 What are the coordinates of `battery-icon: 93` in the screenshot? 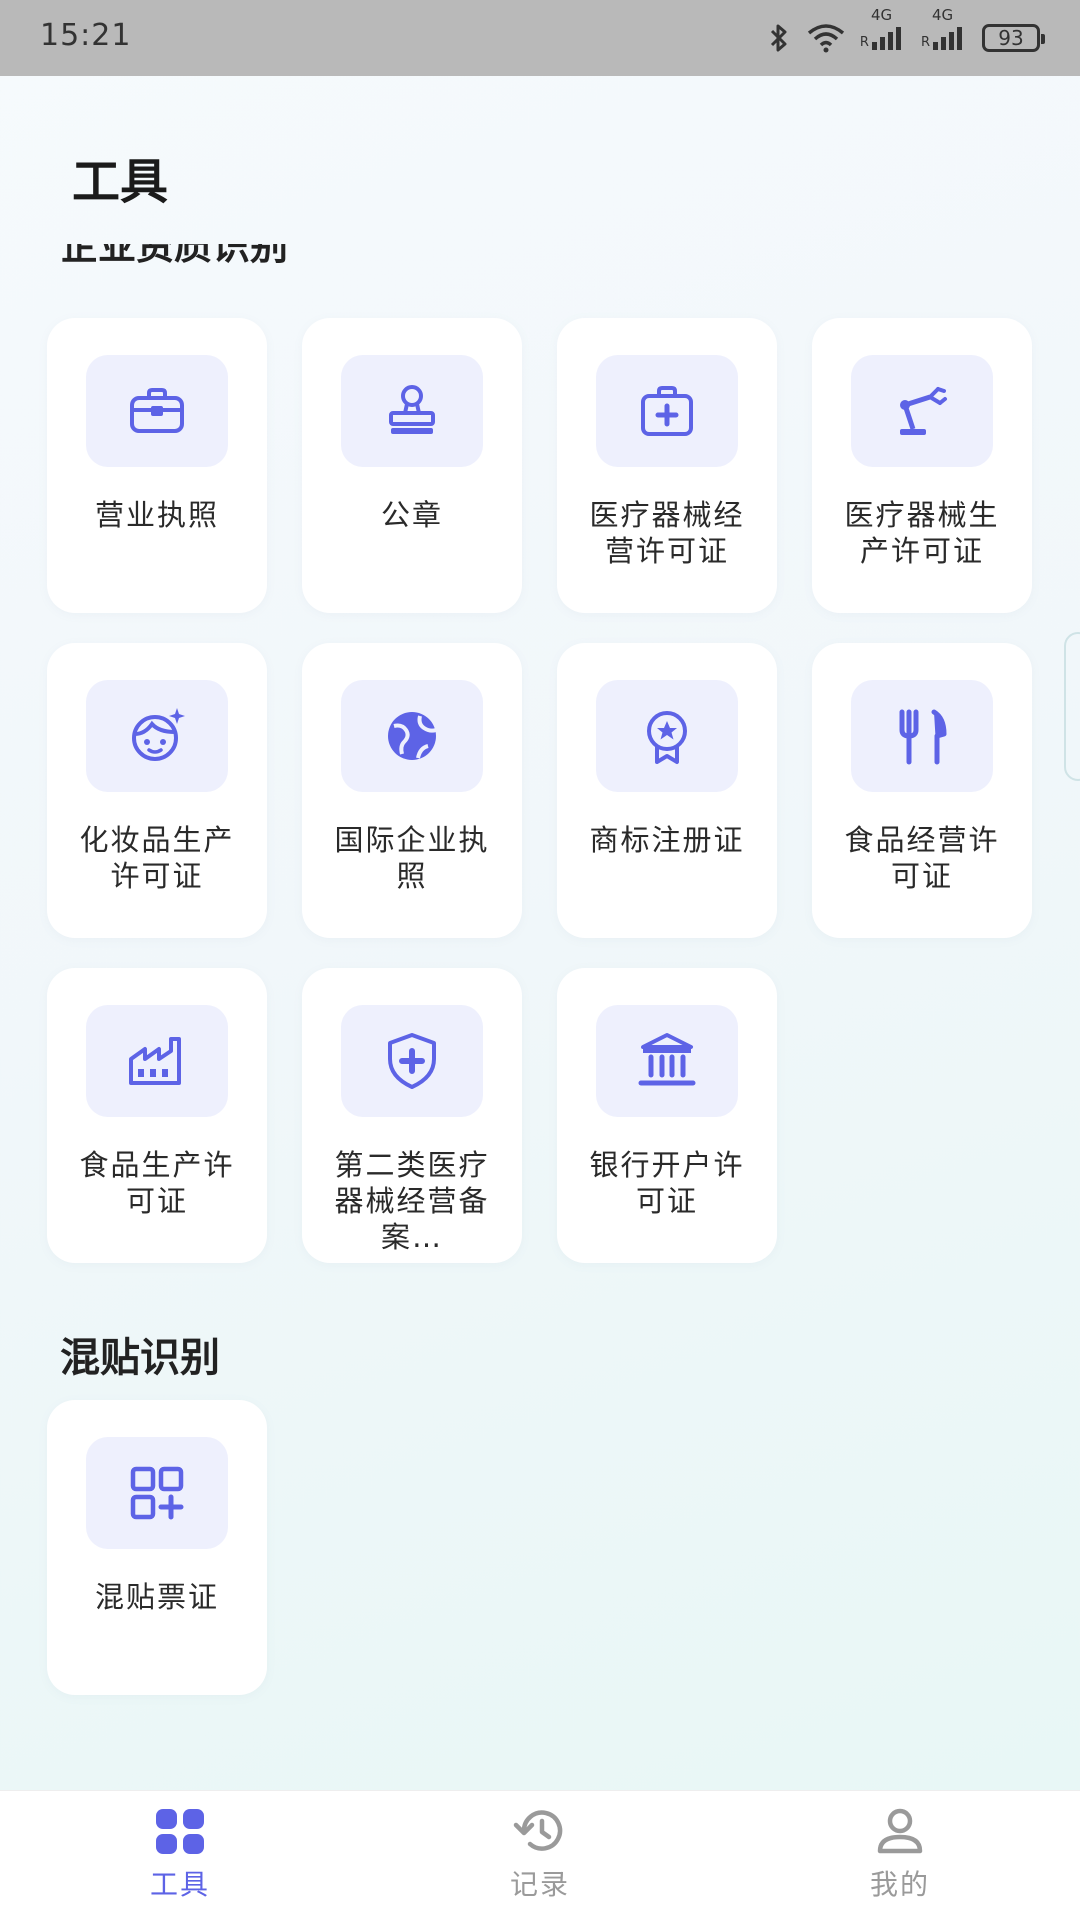 It's located at (1013, 38).